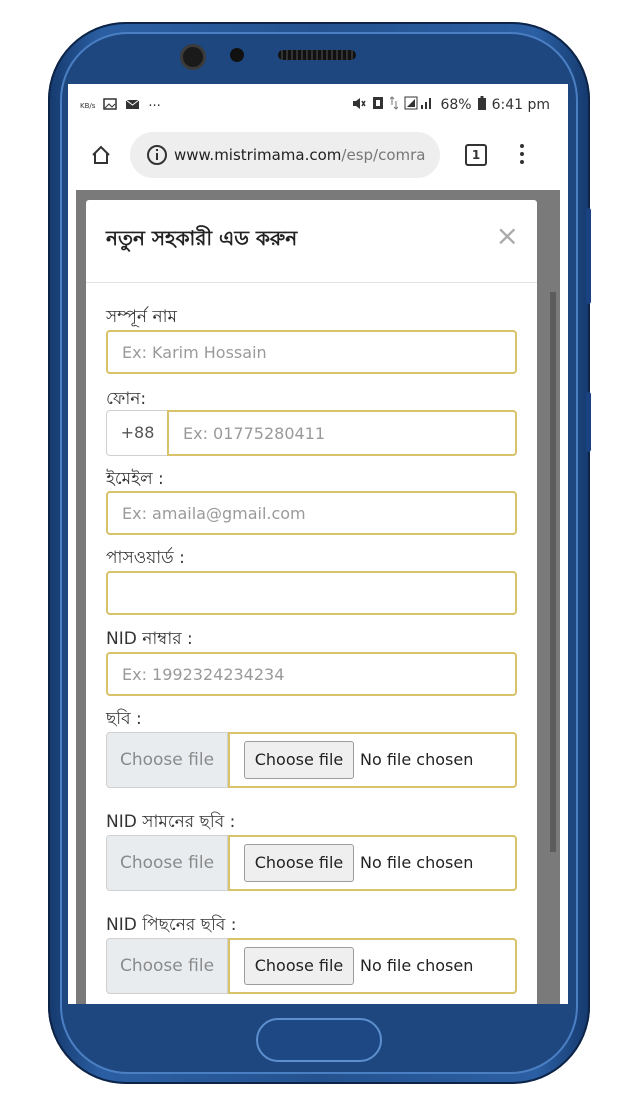  Describe the element at coordinates (149, 639) in the screenshot. I see `nid-label: NID নাম্বার :` at that location.